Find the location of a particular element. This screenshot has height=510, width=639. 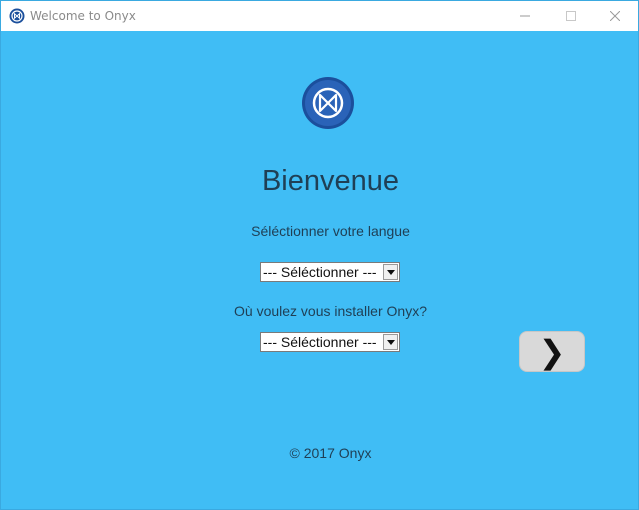

onyx-app-icon is located at coordinates (17, 16).